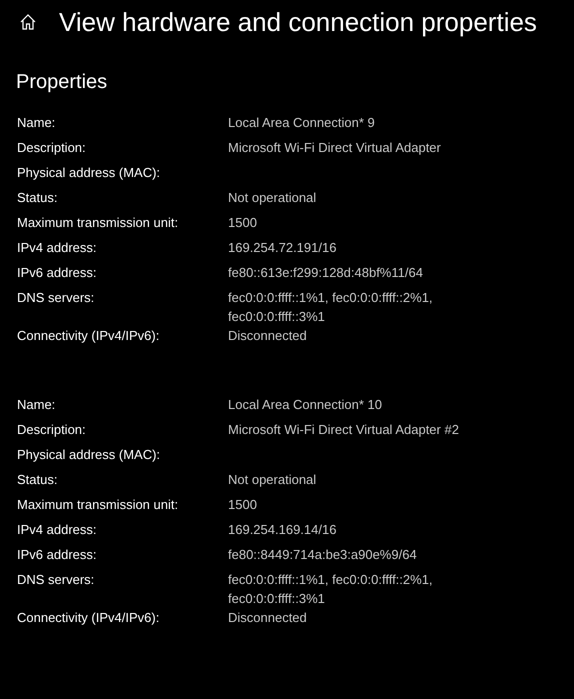 The width and height of the screenshot is (574, 699). Describe the element at coordinates (335, 148) in the screenshot. I see `property-value: Microsoft Wi-Fi Direct Virtual Adapter` at that location.